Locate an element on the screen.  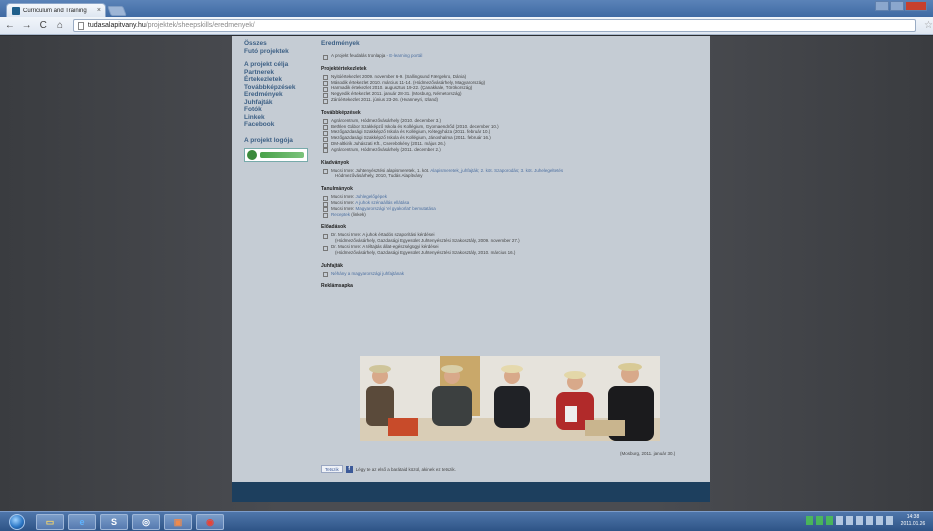
taskbar-pinned-apps: ▭ e S ◎ ▣ ◉ is located at coordinates (130, 522).